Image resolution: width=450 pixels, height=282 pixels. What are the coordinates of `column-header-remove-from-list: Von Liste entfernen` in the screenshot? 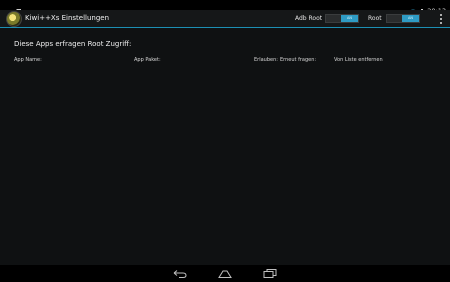 It's located at (358, 60).